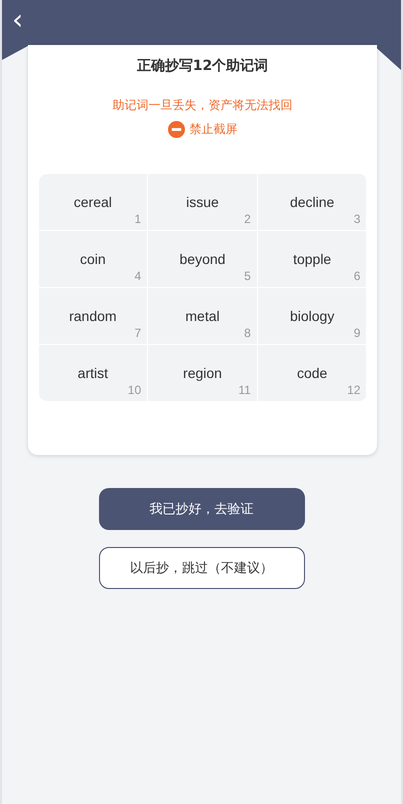 The width and height of the screenshot is (403, 804). Describe the element at coordinates (138, 333) in the screenshot. I see `word-number: 7` at that location.